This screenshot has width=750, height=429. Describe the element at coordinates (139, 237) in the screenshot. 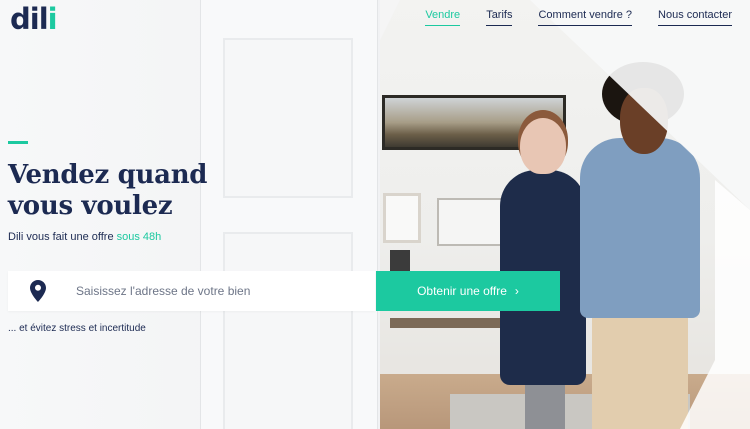

I see `subline-highlight: sous 48h` at that location.